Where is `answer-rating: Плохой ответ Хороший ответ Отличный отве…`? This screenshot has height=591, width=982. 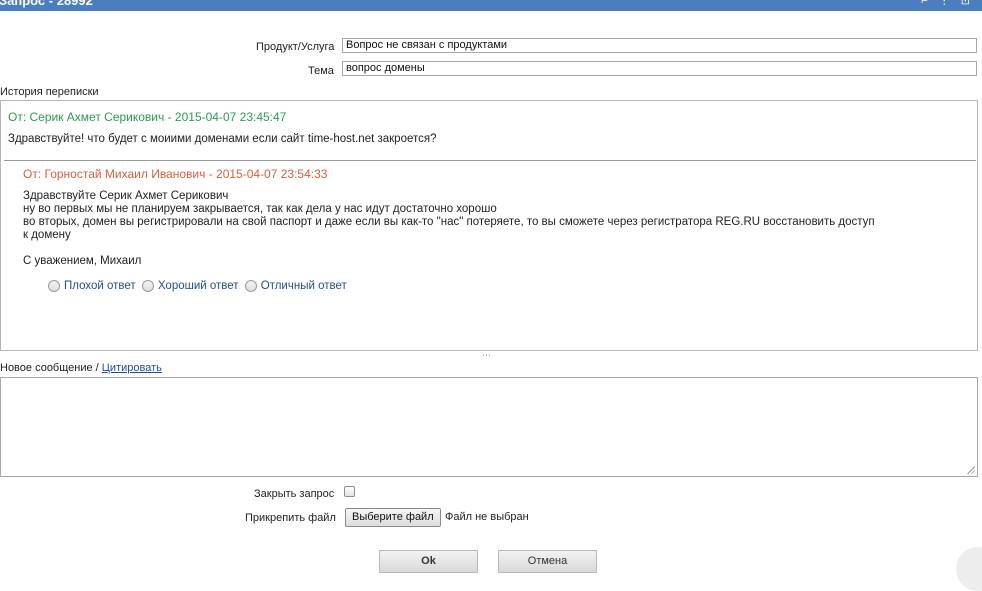 answer-rating: Плохой ответ Хороший ответ Отличный отве… is located at coordinates (199, 287).